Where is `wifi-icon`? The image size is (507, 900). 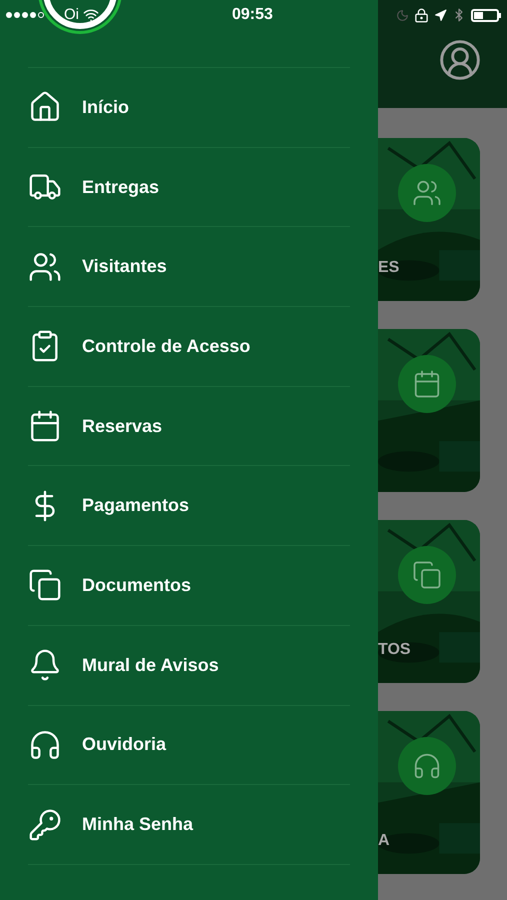 wifi-icon is located at coordinates (91, 15).